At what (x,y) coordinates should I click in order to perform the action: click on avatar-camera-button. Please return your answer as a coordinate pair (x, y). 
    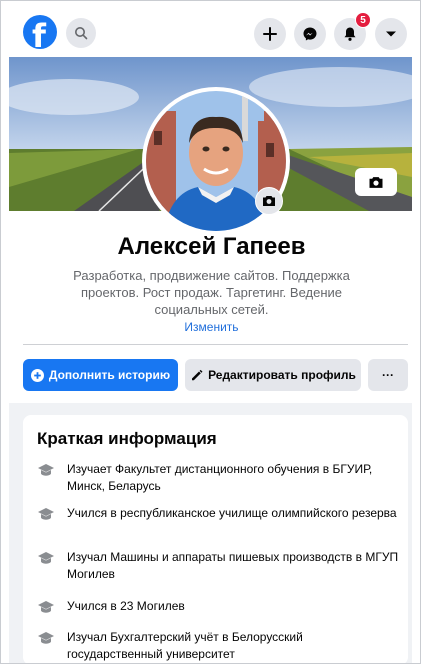
    Looking at the image, I should click on (269, 201).